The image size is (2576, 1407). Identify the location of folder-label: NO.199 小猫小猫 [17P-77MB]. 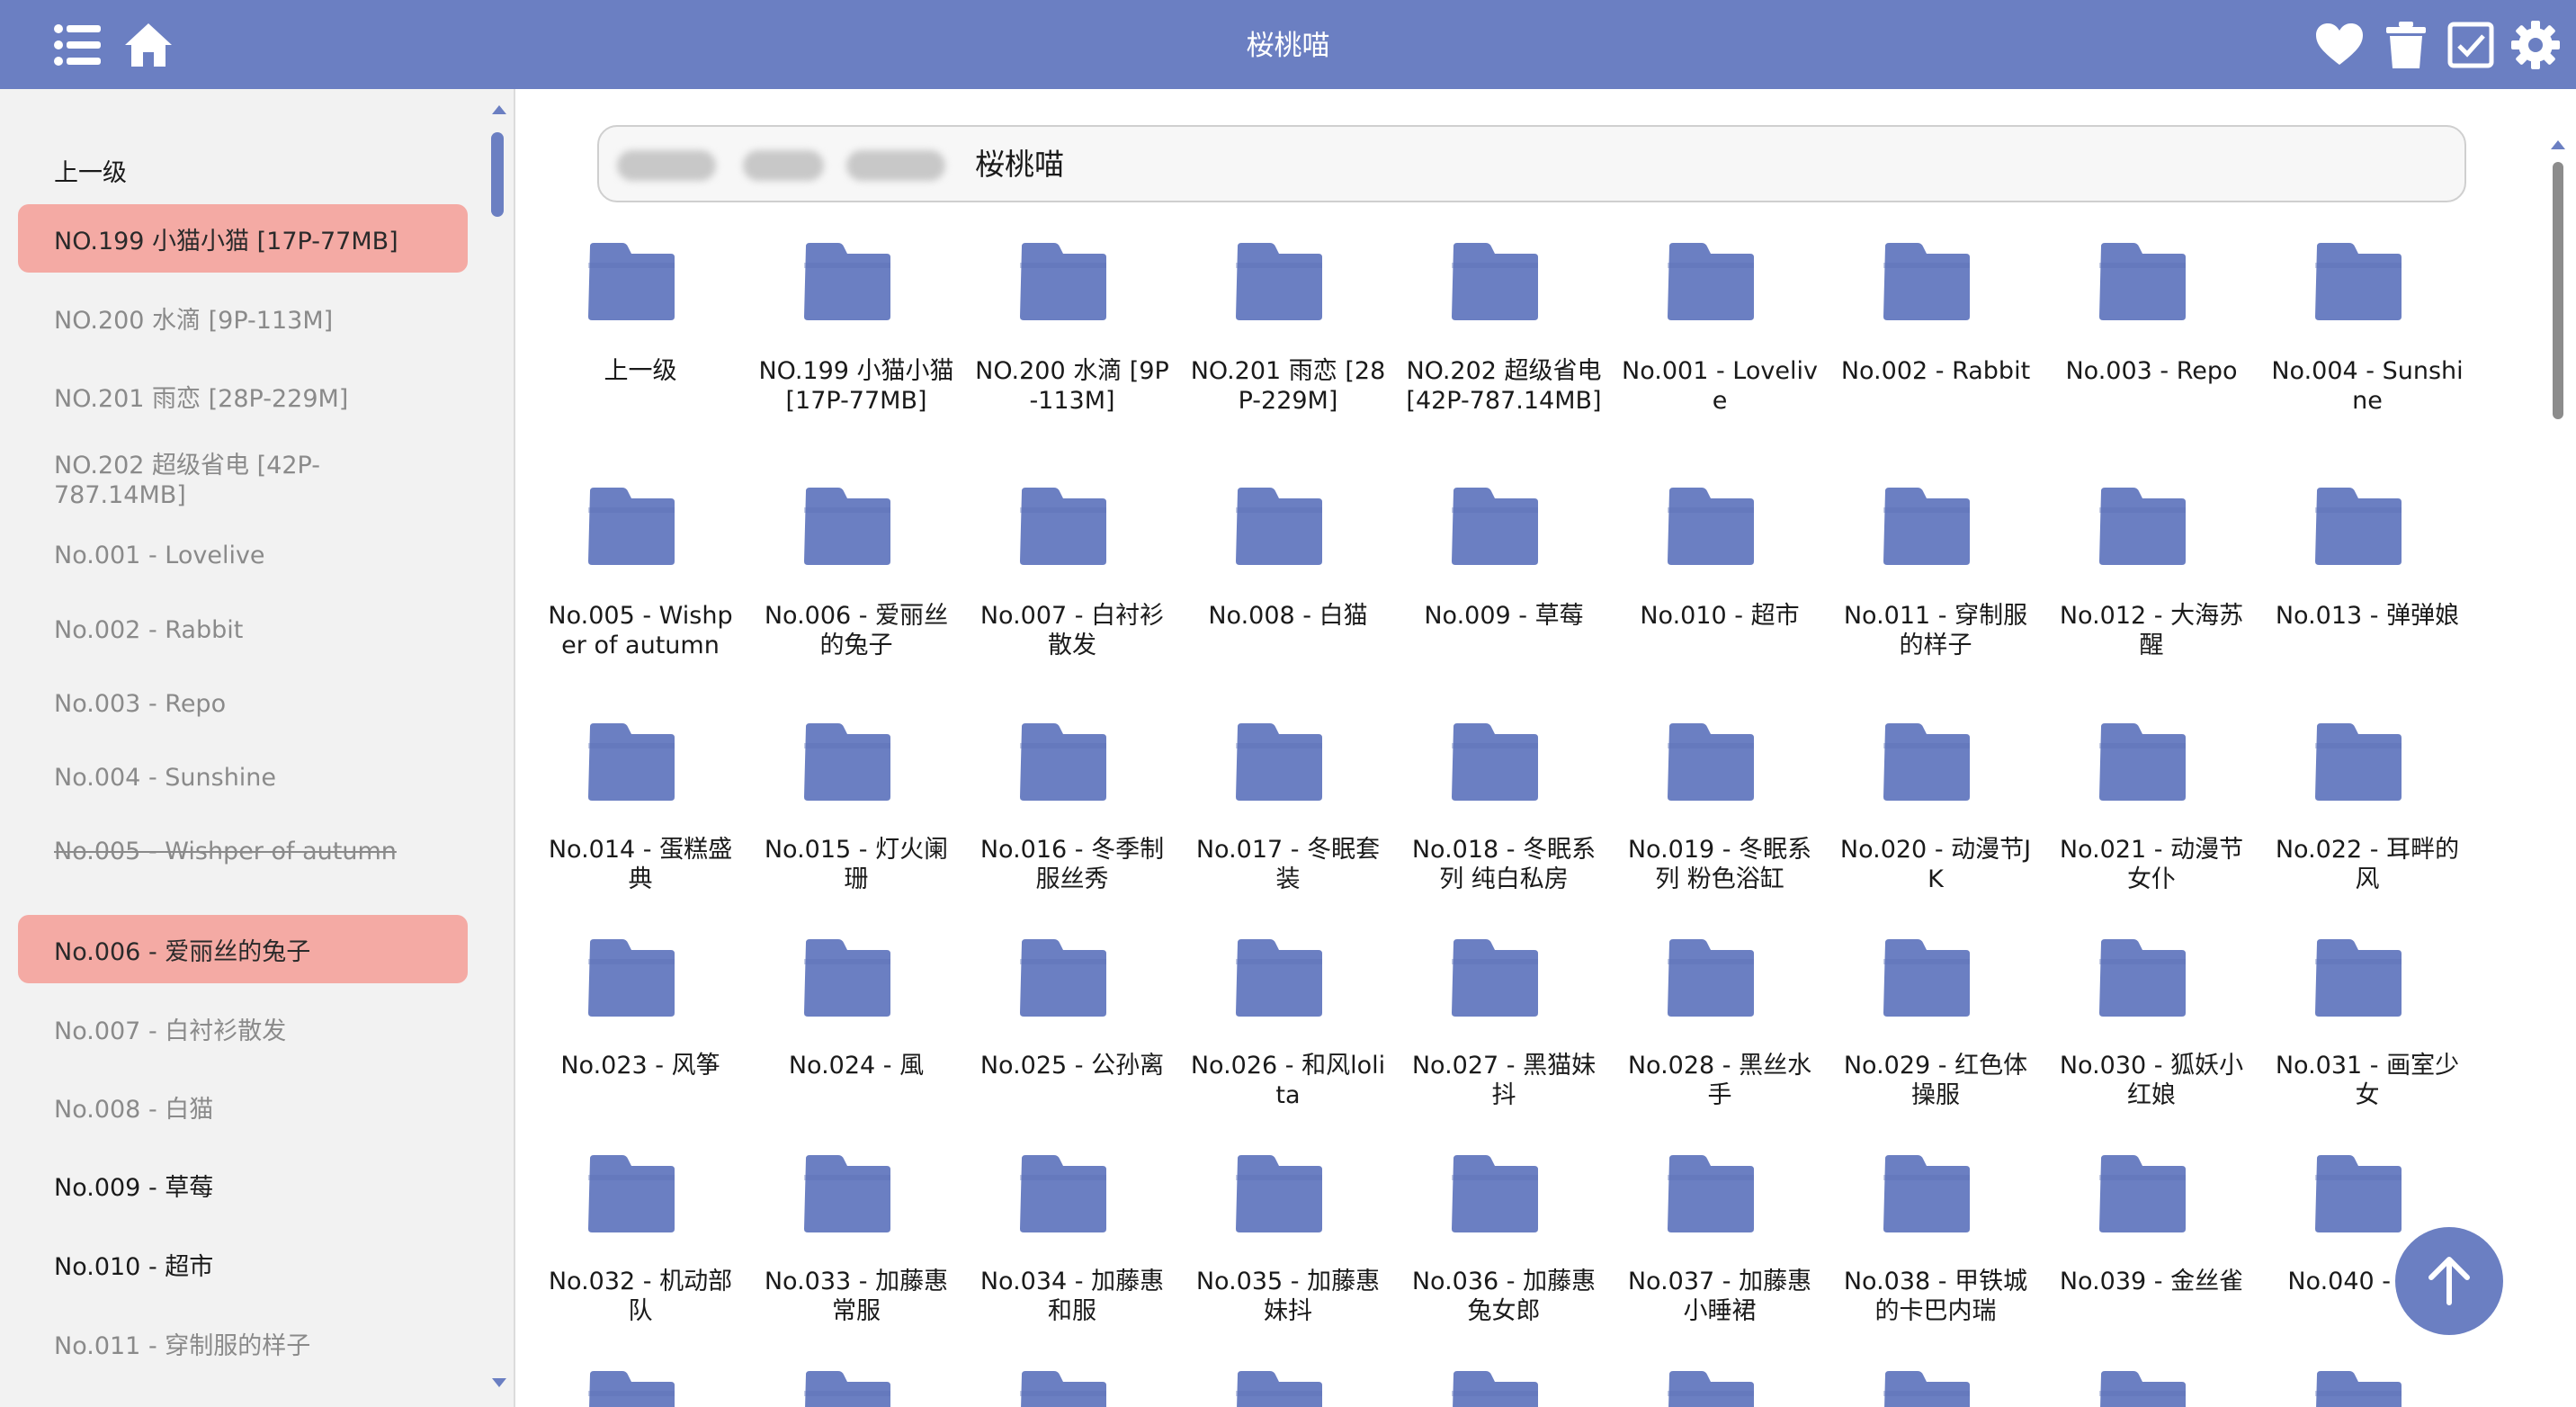
(856, 386).